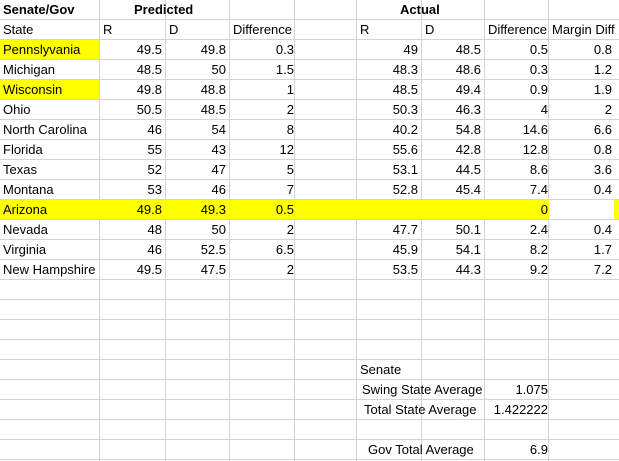  What do you see at coordinates (389, 170) in the screenshot?
I see `actual-r-cell: 53.1` at bounding box center [389, 170].